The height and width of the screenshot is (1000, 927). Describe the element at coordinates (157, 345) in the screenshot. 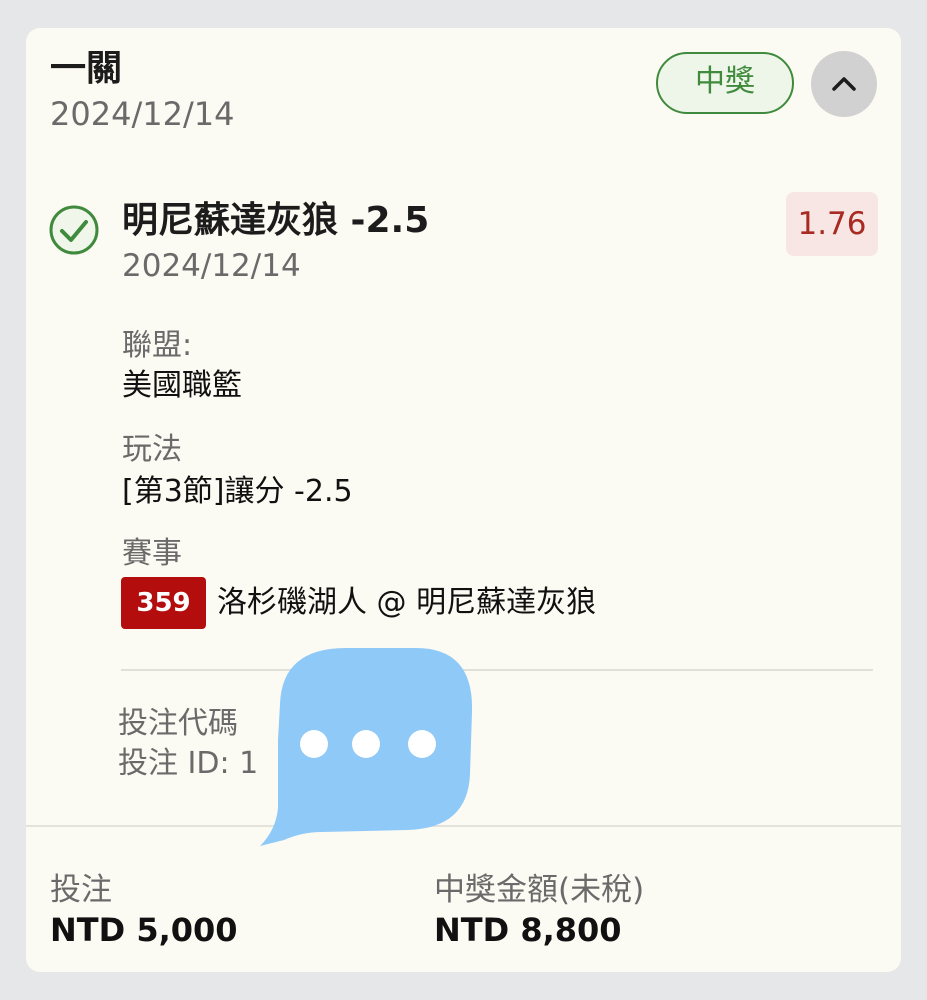

I see `league-label: 聯盟:` at that location.